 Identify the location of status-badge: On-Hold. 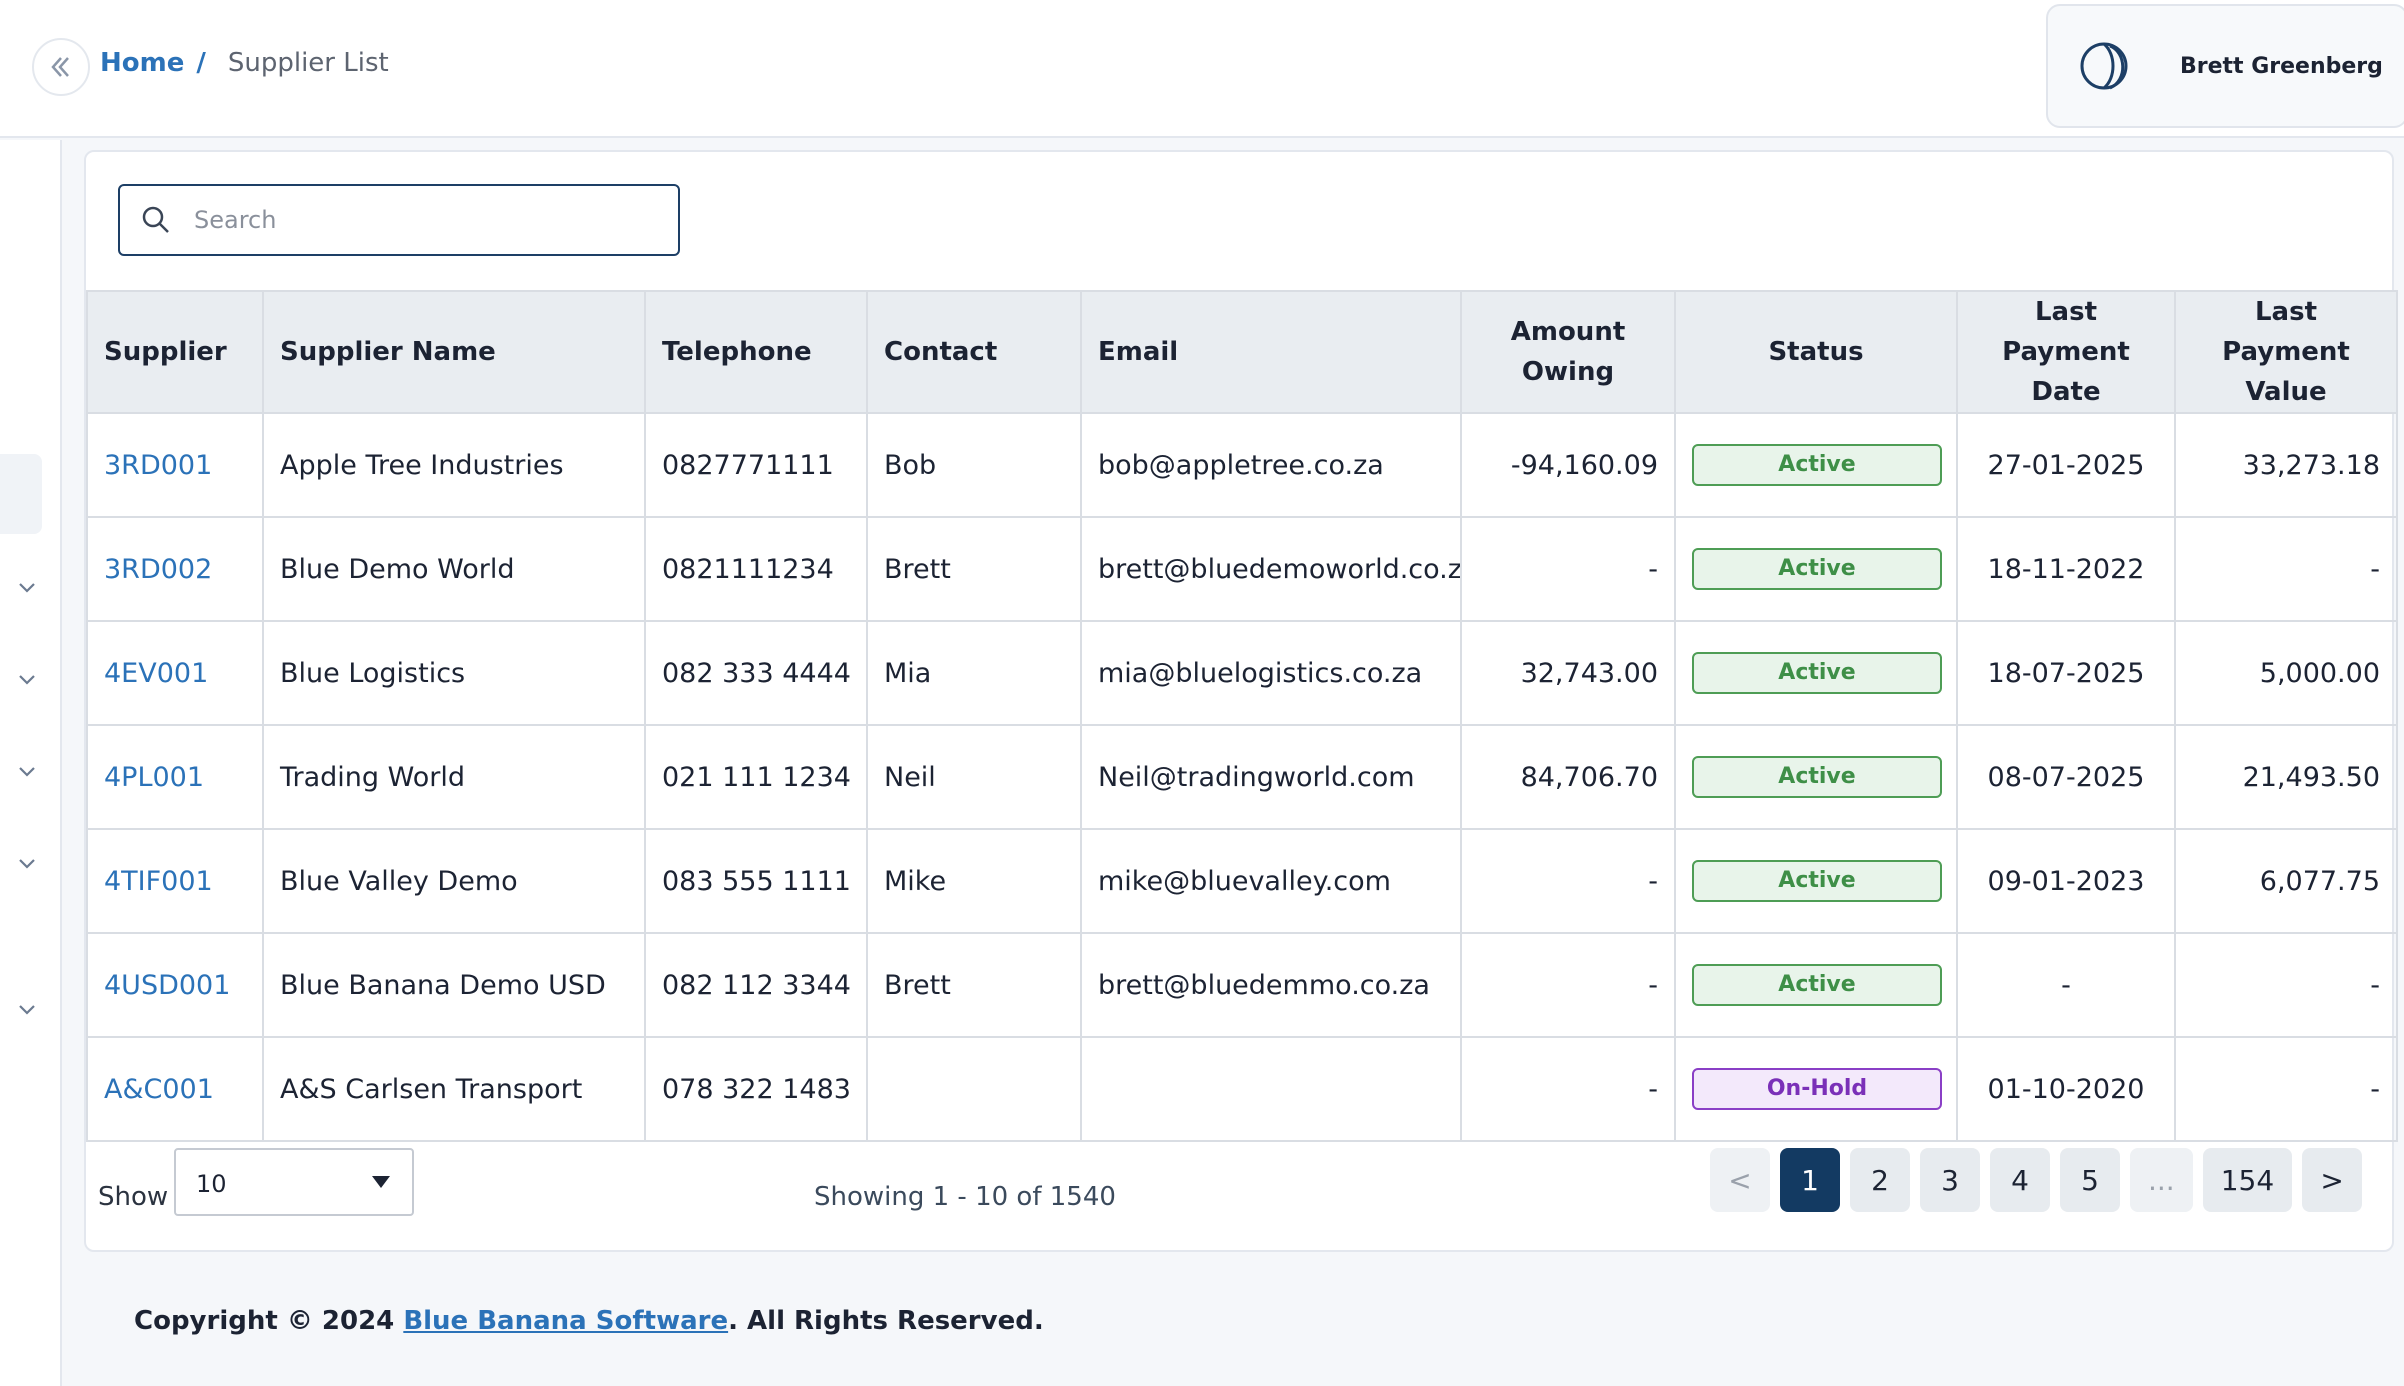
(1817, 1089).